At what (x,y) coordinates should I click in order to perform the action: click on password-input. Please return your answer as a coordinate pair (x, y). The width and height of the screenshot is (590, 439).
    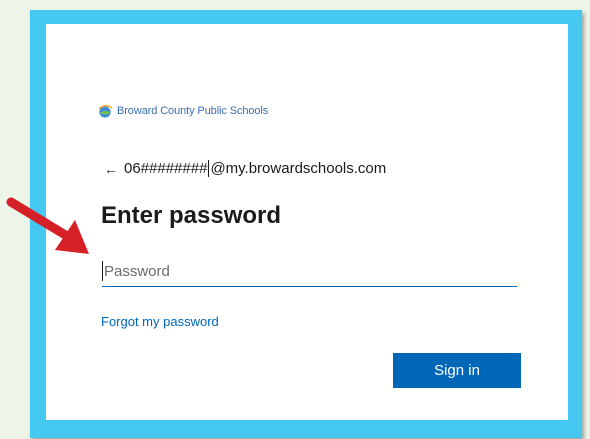
    Looking at the image, I should click on (309, 271).